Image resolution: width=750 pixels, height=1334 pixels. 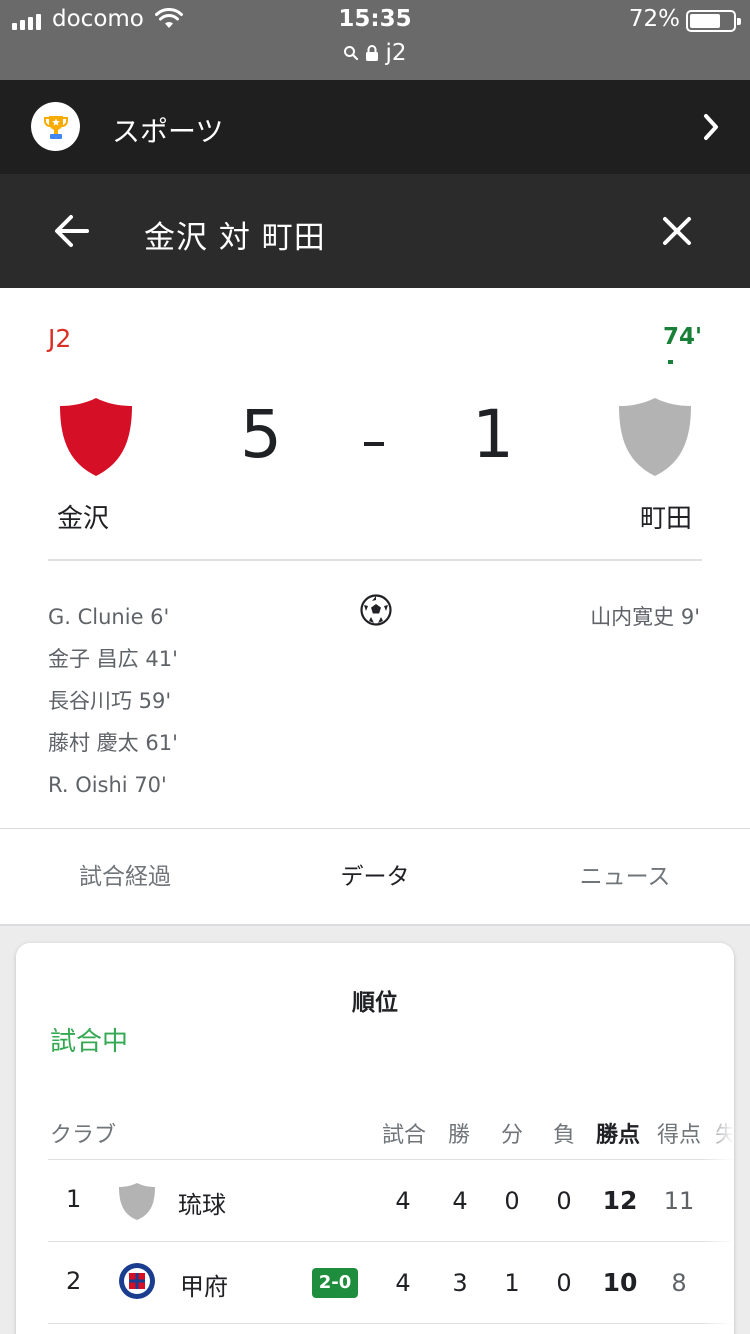 I want to click on header-goals-for: 得点, so click(x=679, y=1135).